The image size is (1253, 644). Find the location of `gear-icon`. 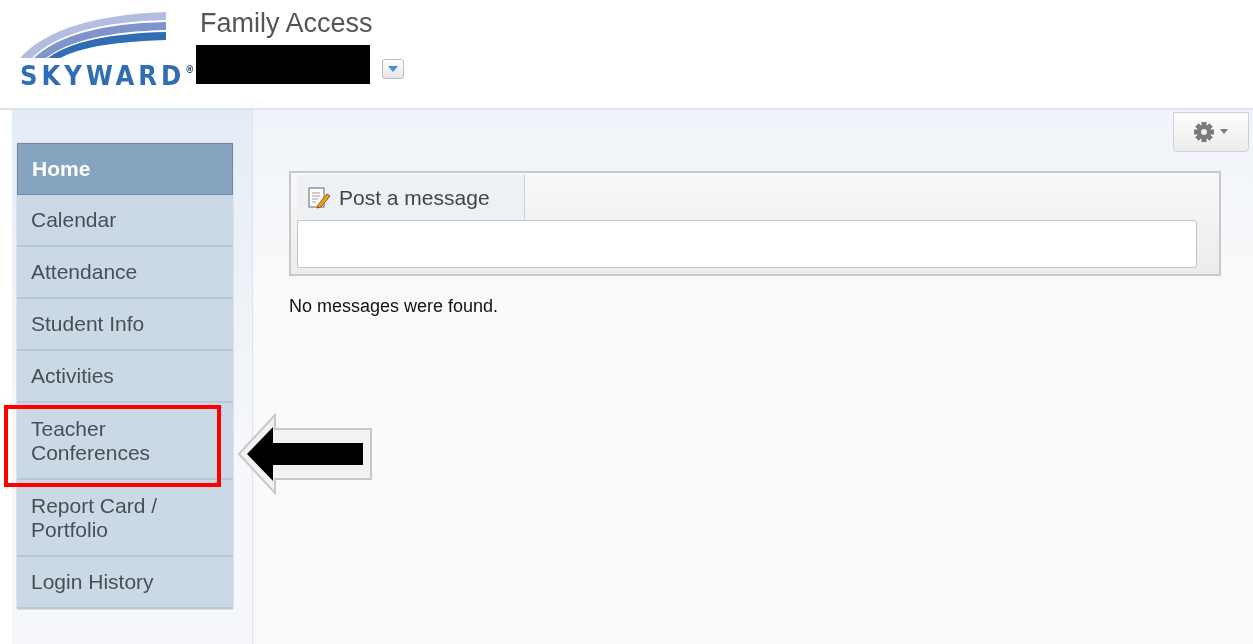

gear-icon is located at coordinates (1204, 132).